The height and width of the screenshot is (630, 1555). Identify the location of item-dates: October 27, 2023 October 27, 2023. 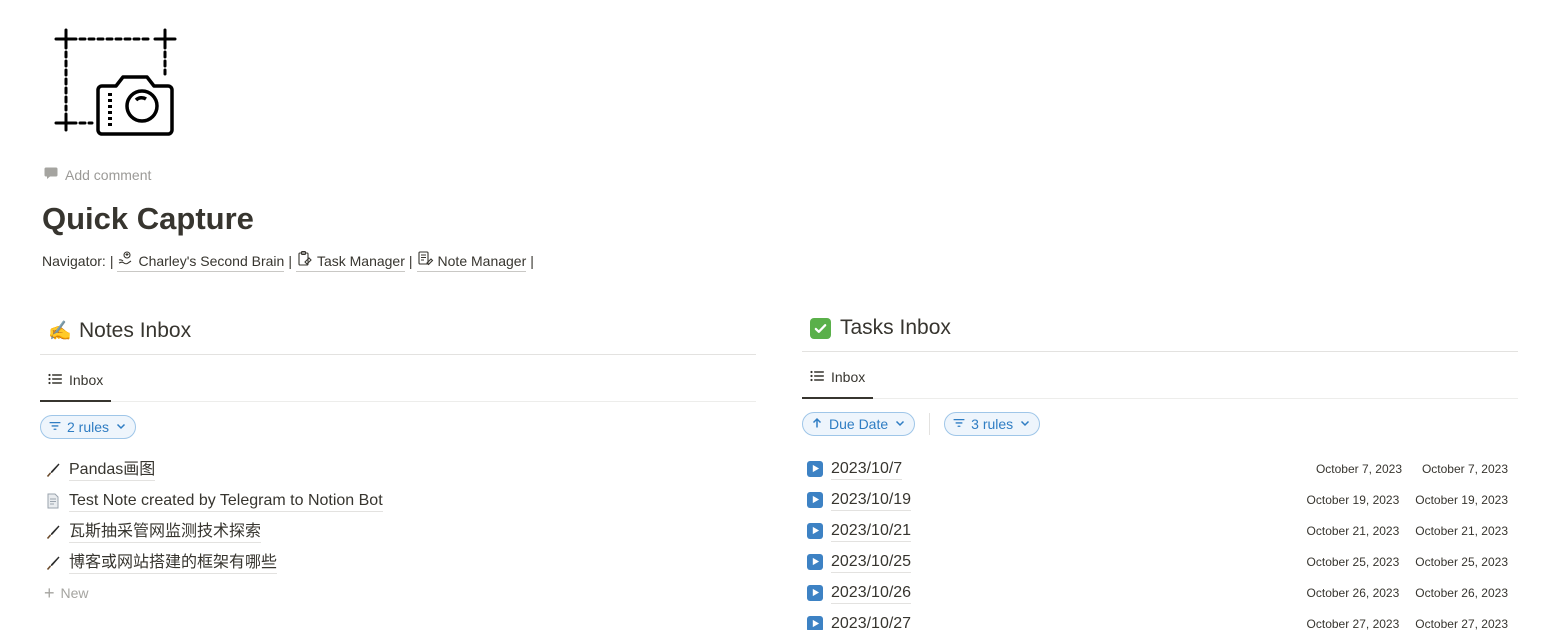
(1412, 623).